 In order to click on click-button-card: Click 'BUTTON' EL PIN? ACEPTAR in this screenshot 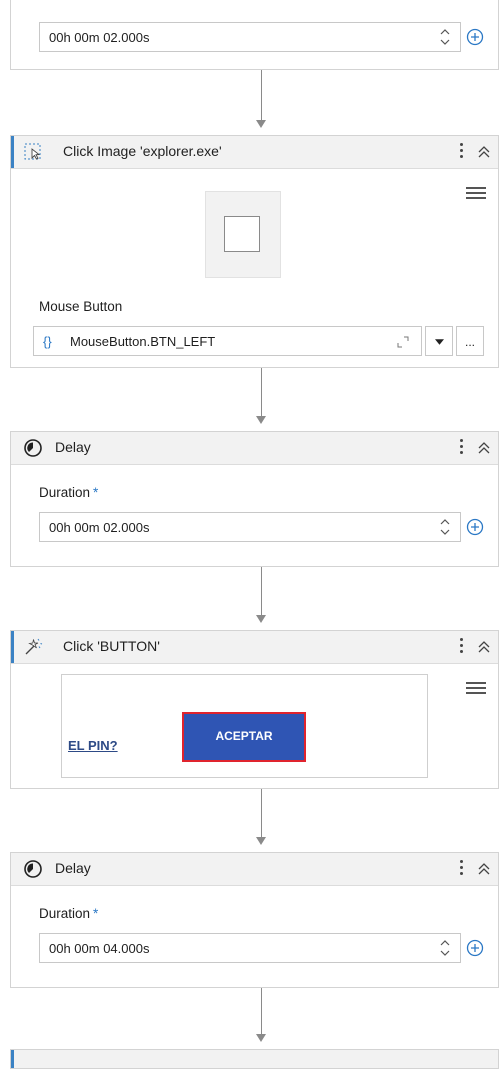, I will do `click(254, 709)`.